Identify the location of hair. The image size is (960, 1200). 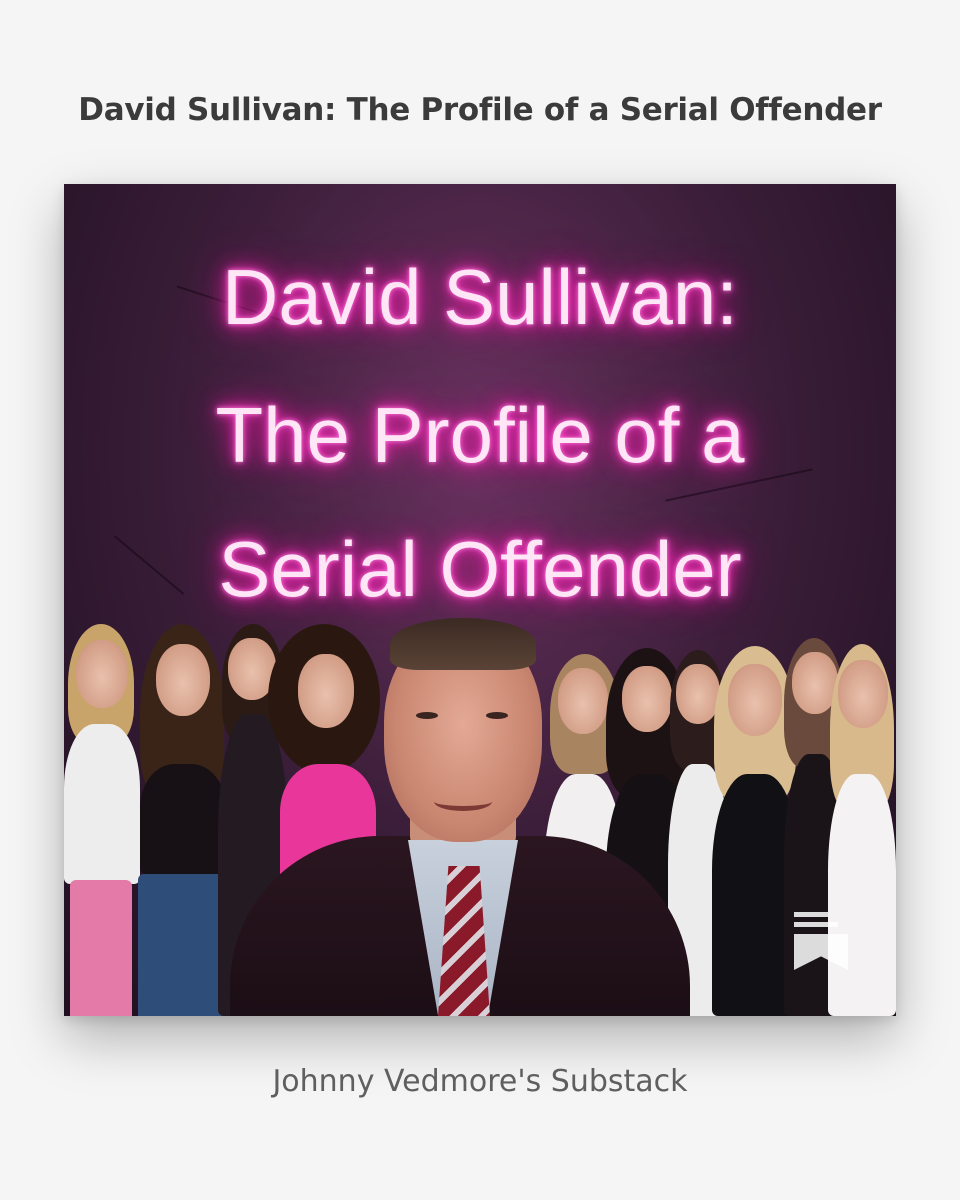
(463, 644).